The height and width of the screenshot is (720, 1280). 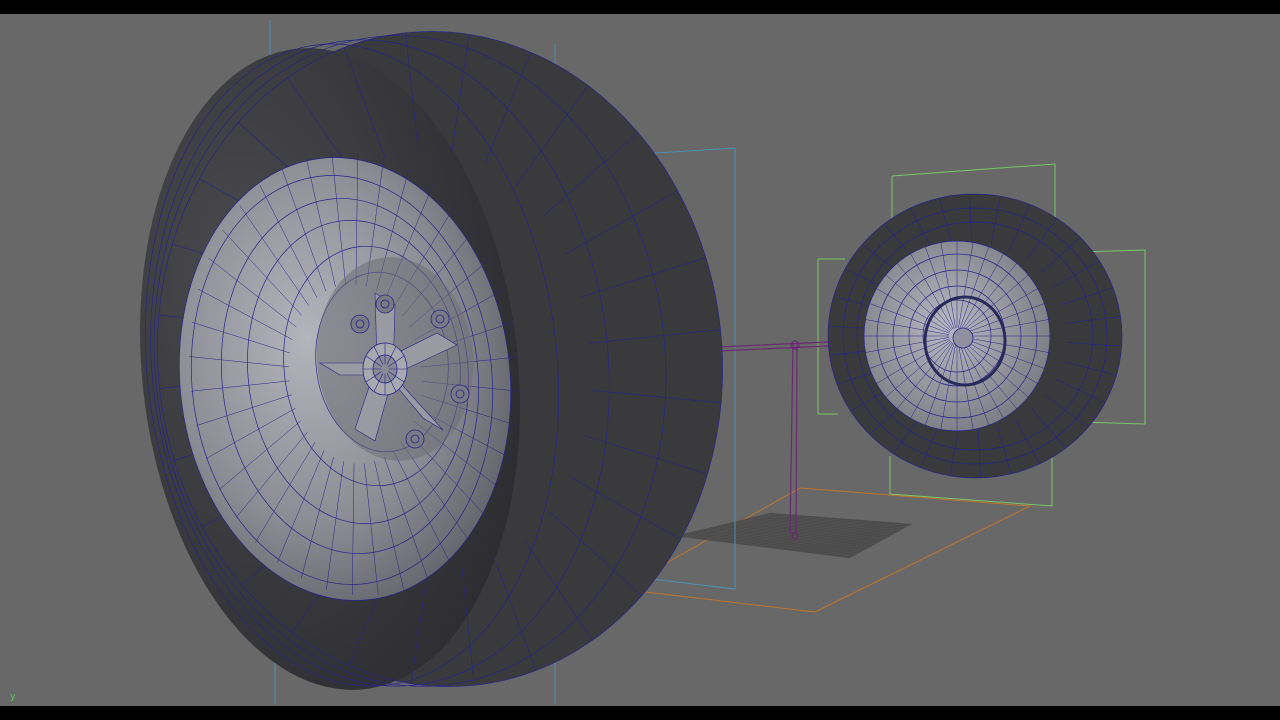 I want to click on small-wheel, so click(x=974, y=336).